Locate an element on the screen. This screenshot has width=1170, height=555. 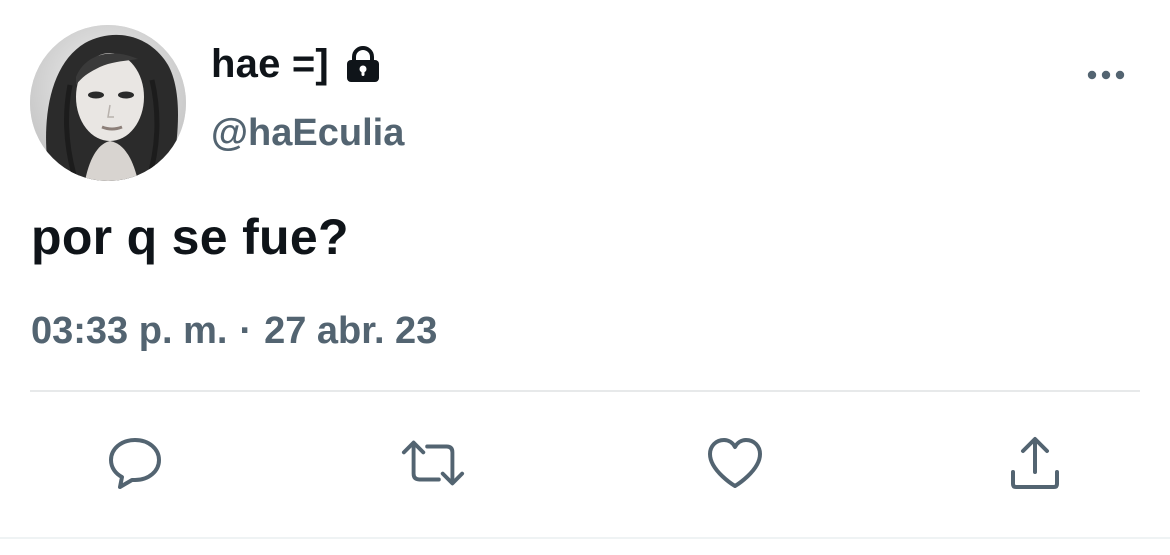
more-horizontal-icon is located at coordinates (1106, 75).